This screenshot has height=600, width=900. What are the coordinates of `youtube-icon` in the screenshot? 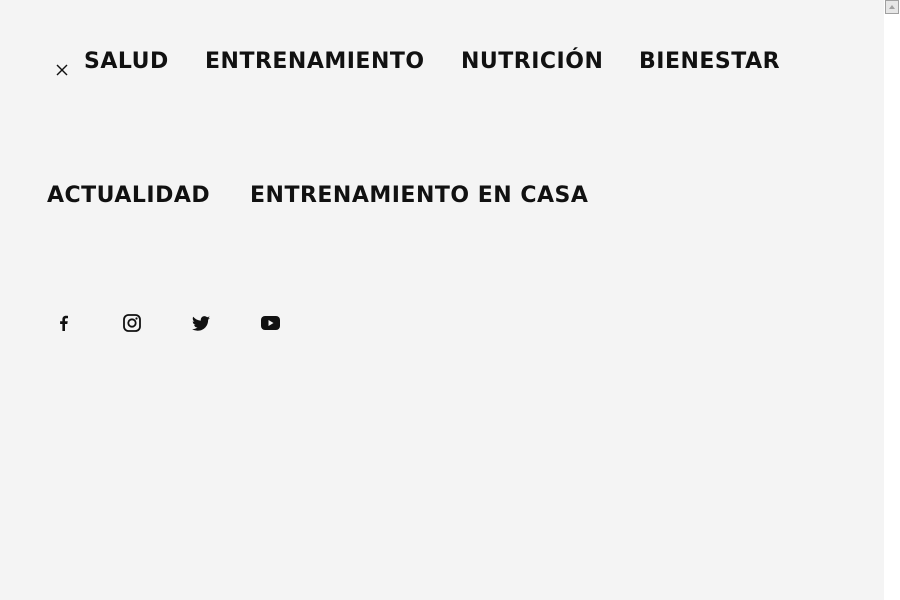 It's located at (270, 323).